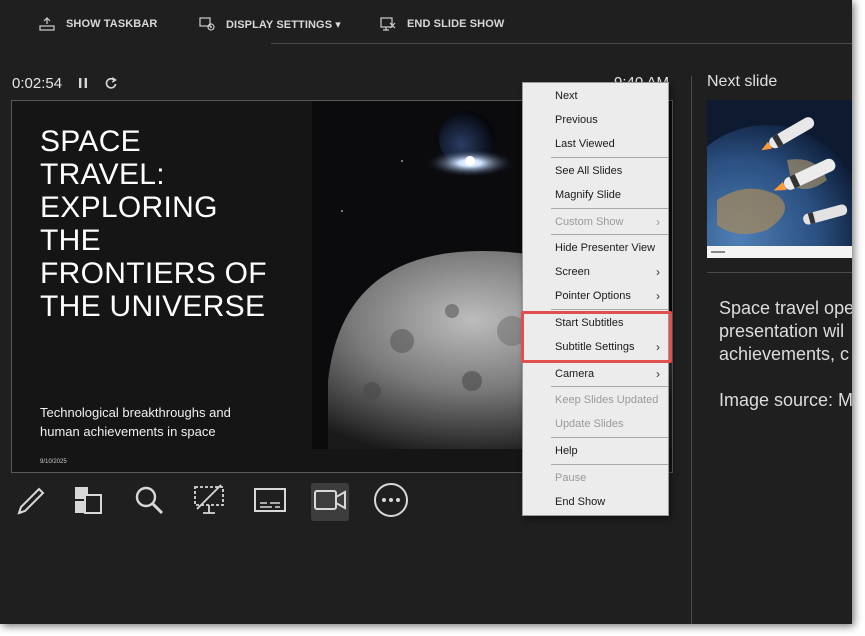 The image size is (865, 636). What do you see at coordinates (83, 83) in the screenshot?
I see `pause-icon` at bounding box center [83, 83].